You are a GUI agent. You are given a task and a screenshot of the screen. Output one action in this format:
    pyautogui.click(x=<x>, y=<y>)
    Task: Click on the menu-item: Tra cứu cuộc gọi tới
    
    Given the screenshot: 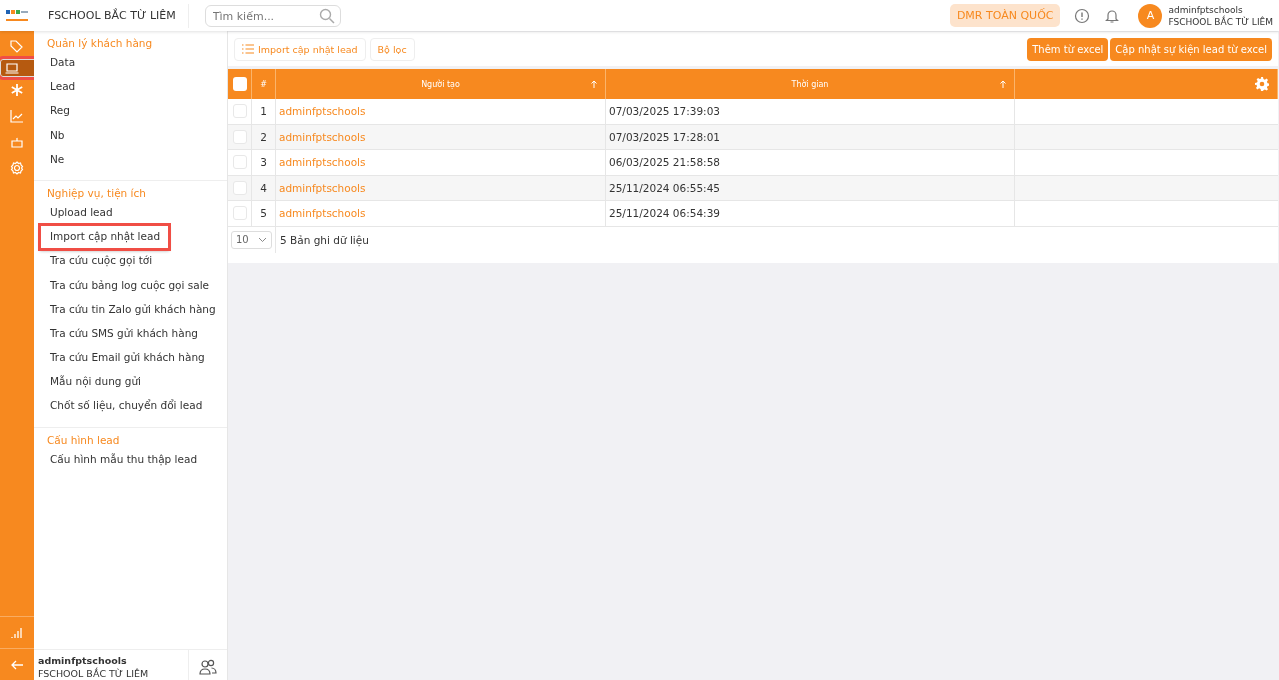 What is the action you would take?
    pyautogui.click(x=130, y=261)
    